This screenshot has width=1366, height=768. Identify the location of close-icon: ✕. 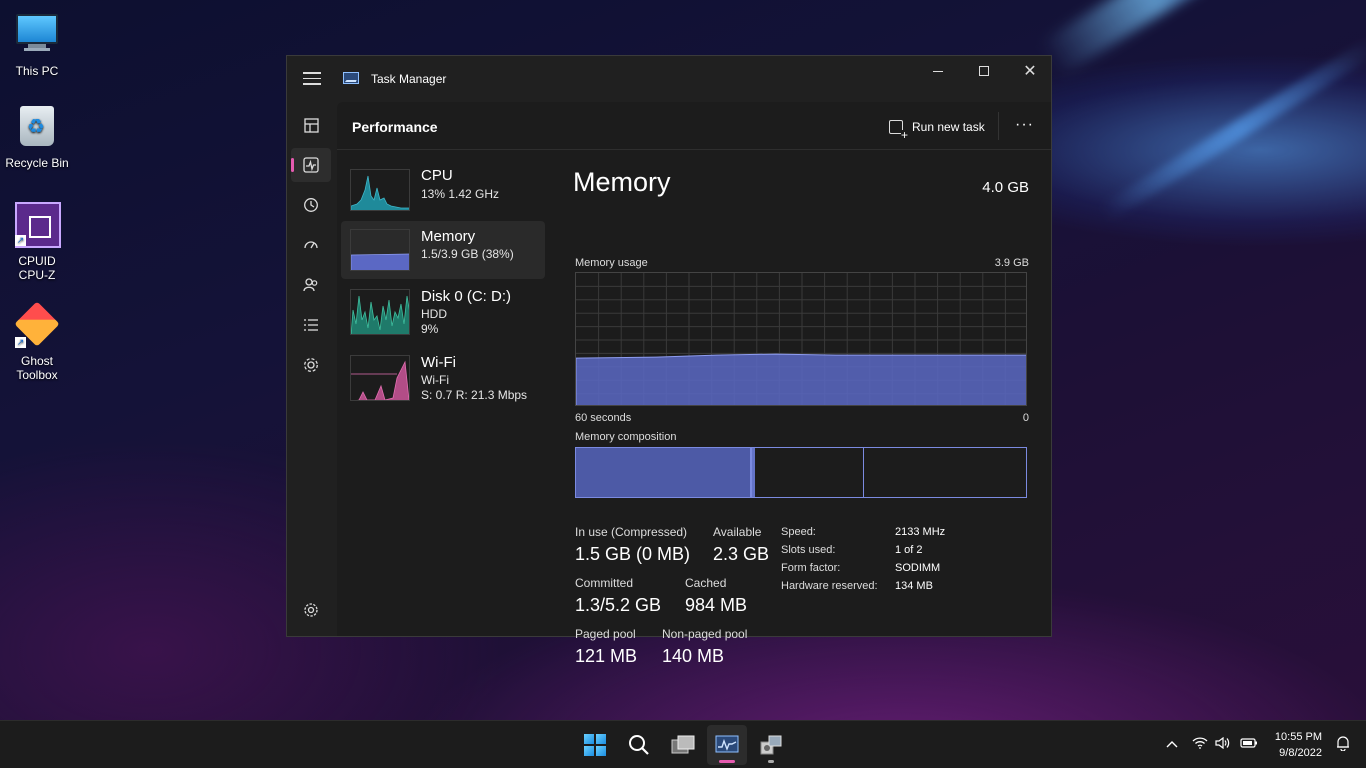
(1030, 71).